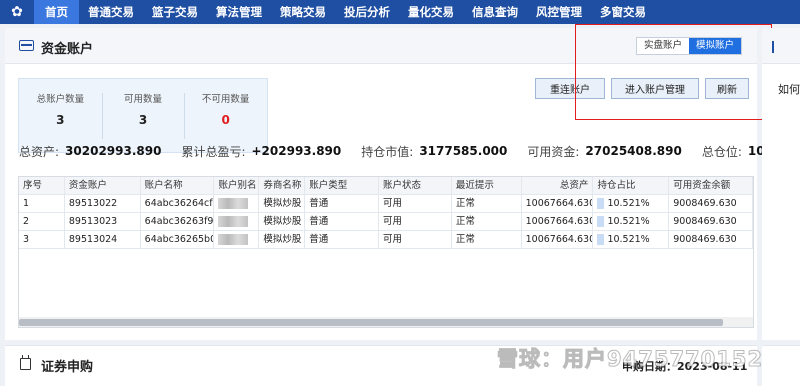 The image size is (800, 386). What do you see at coordinates (103, 239) in the screenshot?
I see `cell-account: 89513024` at bounding box center [103, 239].